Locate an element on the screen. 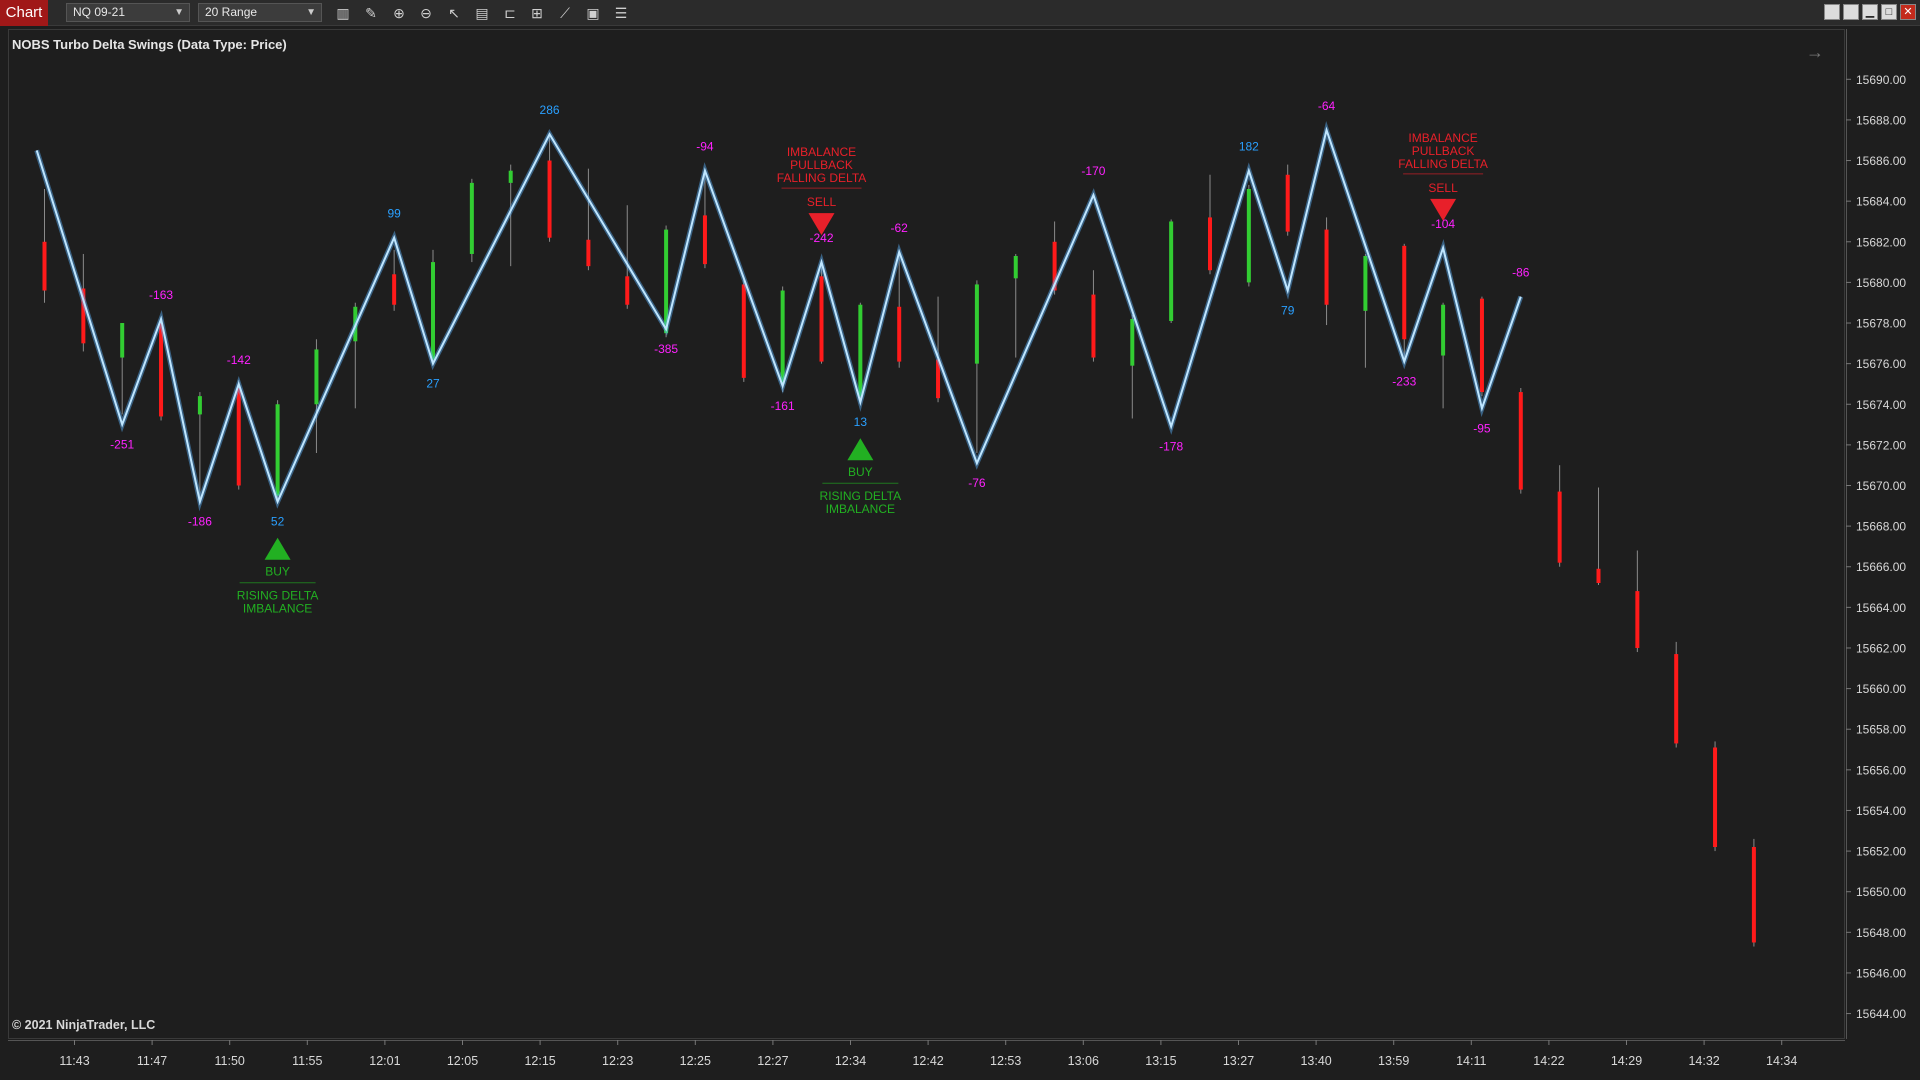  swing-delta-label: -186 is located at coordinates (200, 522).